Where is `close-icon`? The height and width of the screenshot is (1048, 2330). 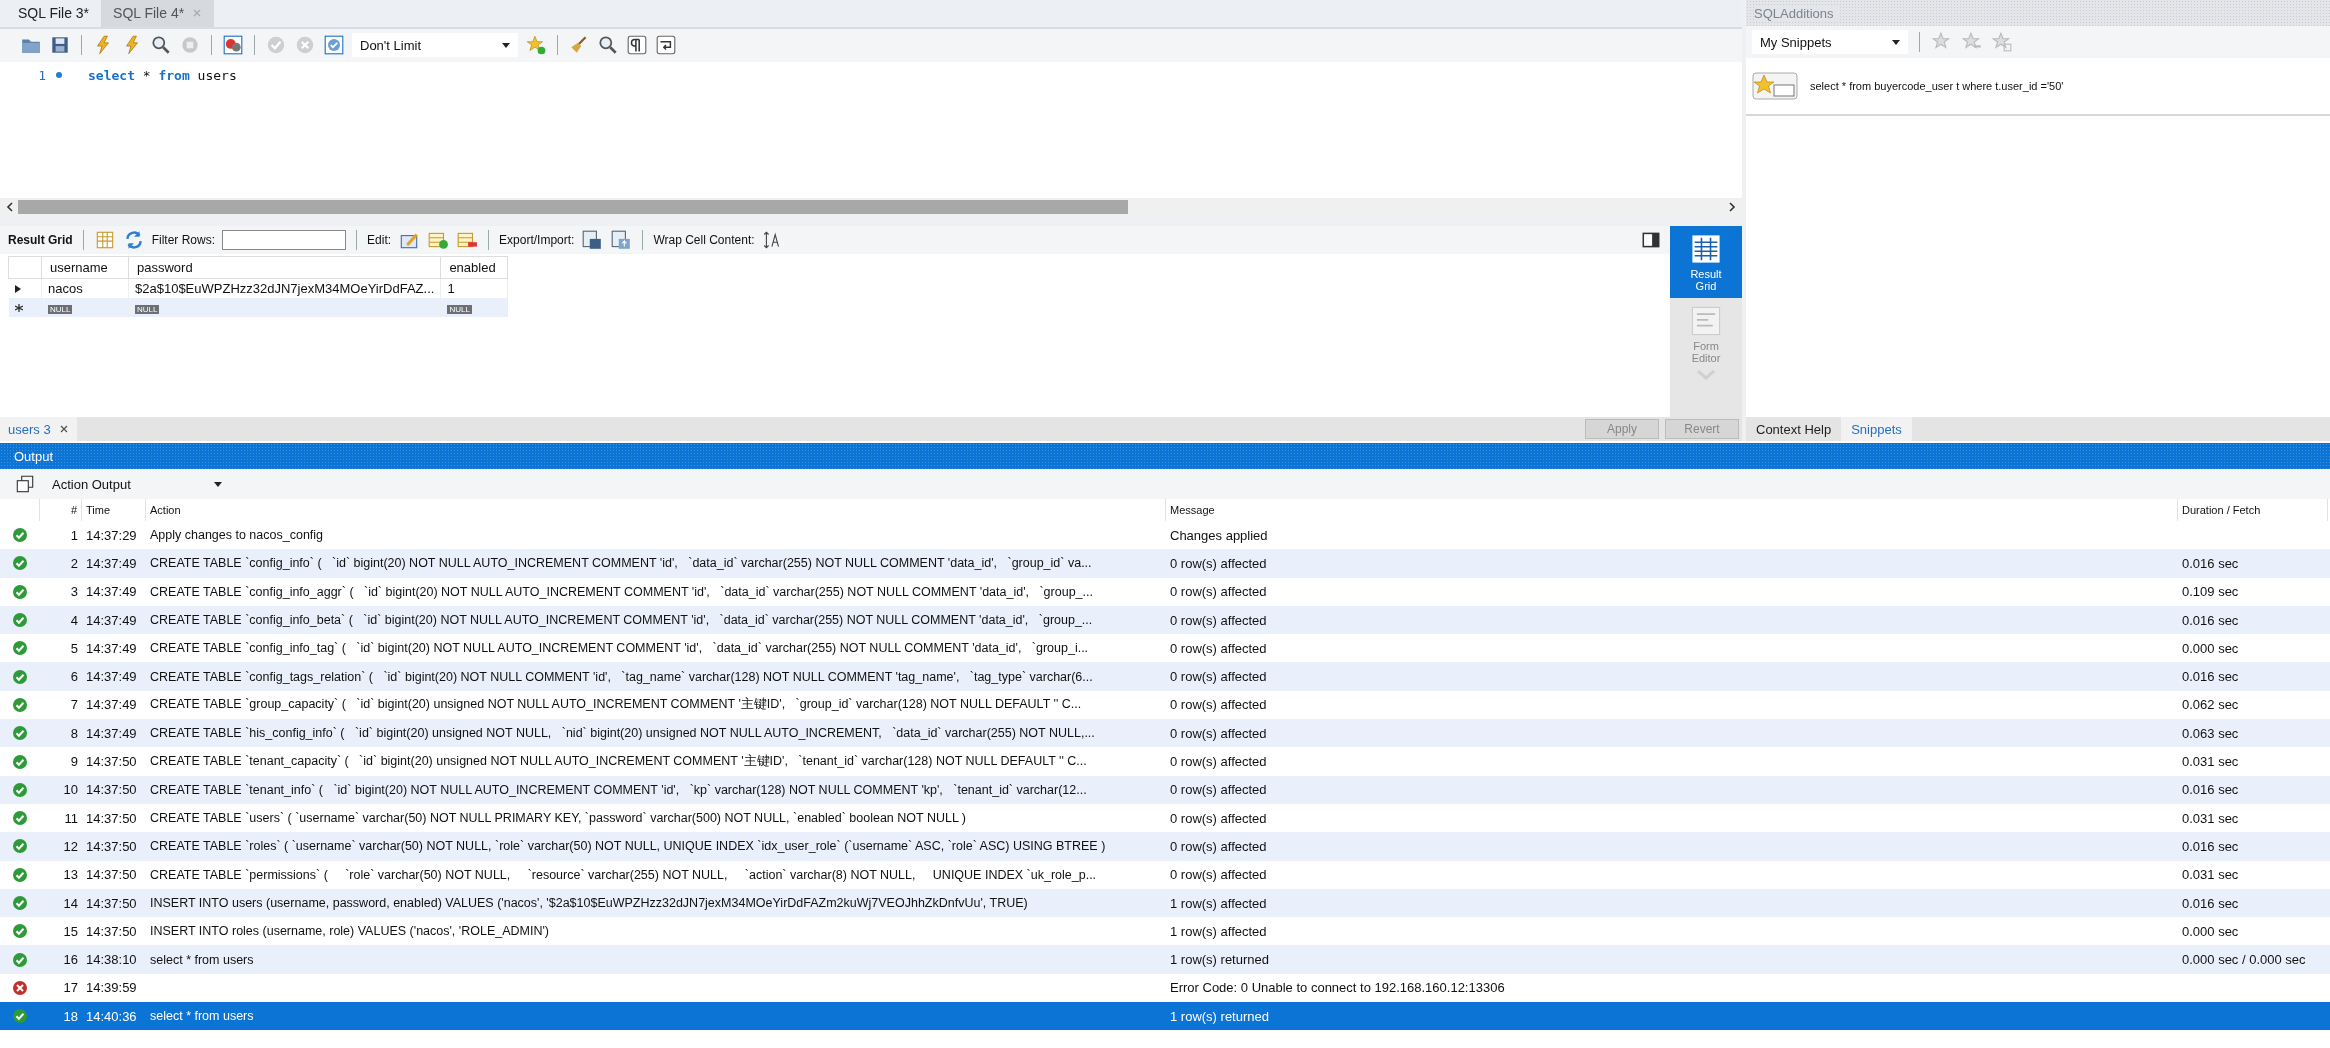 close-icon is located at coordinates (63, 429).